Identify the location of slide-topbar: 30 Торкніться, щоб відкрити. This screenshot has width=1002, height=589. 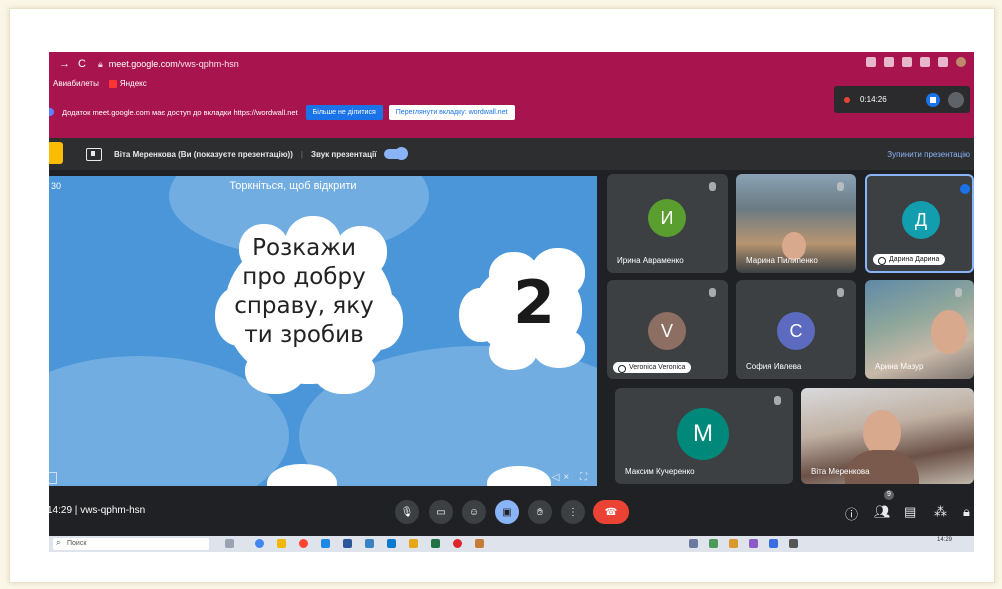
(323, 187).